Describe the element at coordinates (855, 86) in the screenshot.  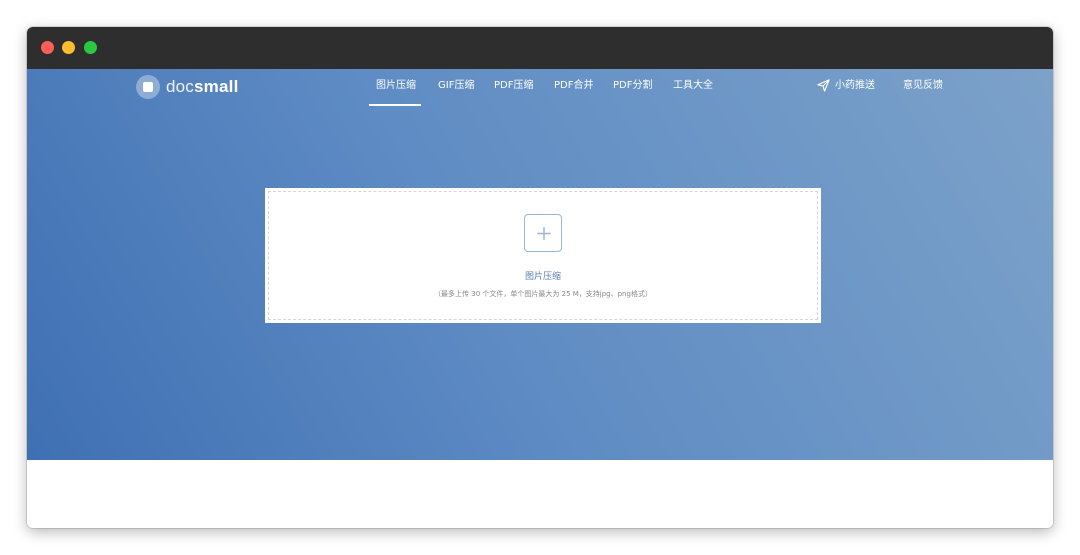
I see `push-link: 小药推送` at that location.